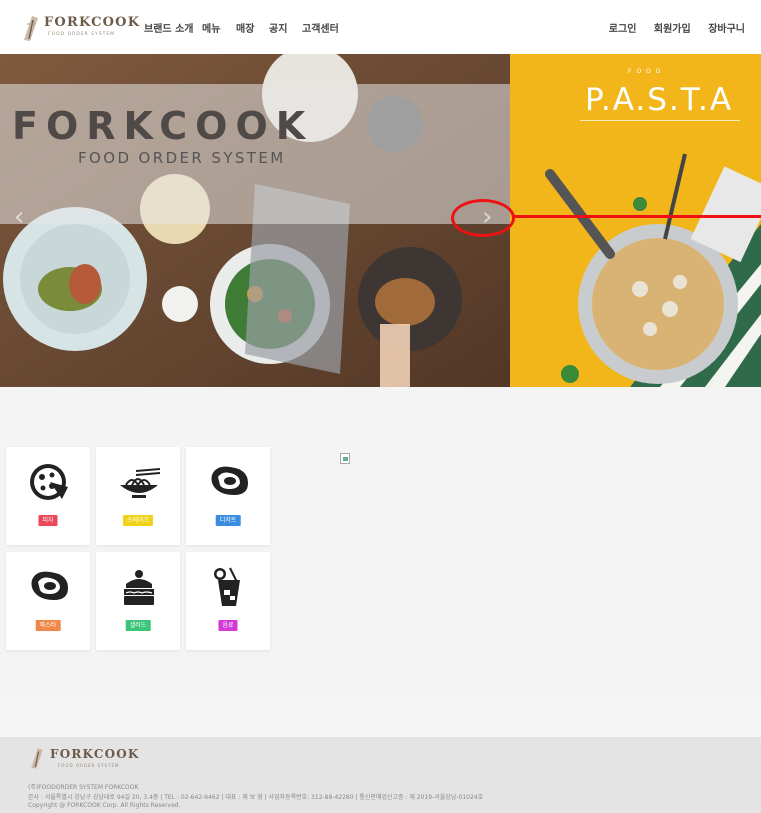 The height and width of the screenshot is (813, 761). What do you see at coordinates (228, 625) in the screenshot?
I see `category-label: 음료` at bounding box center [228, 625].